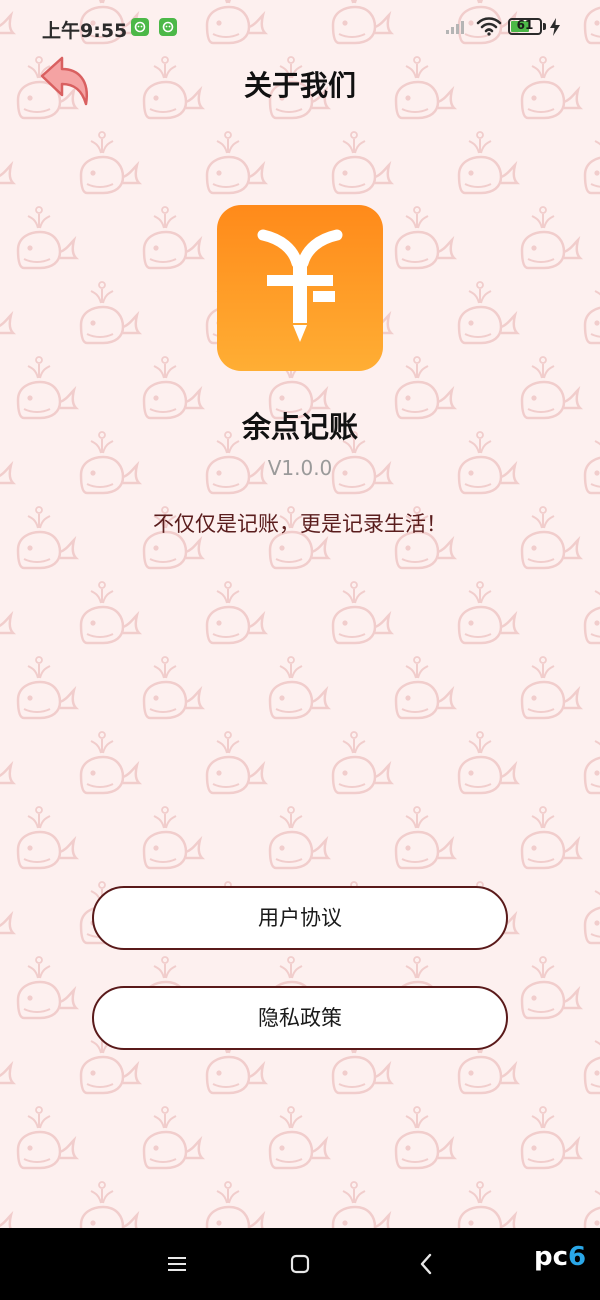 The width and height of the screenshot is (600, 1300). What do you see at coordinates (555, 27) in the screenshot?
I see `charging-bolt-icon` at bounding box center [555, 27].